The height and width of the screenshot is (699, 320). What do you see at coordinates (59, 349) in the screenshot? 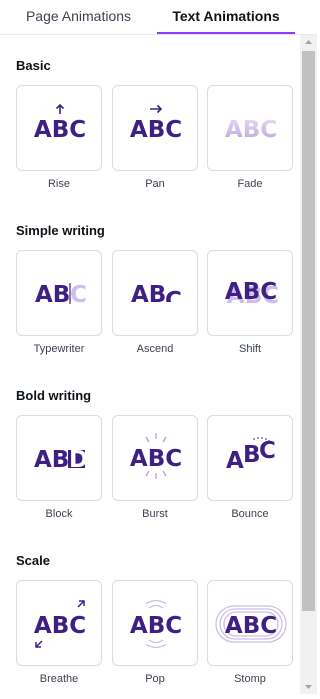
I see `animation-label-typewriter: Typewriter` at bounding box center [59, 349].